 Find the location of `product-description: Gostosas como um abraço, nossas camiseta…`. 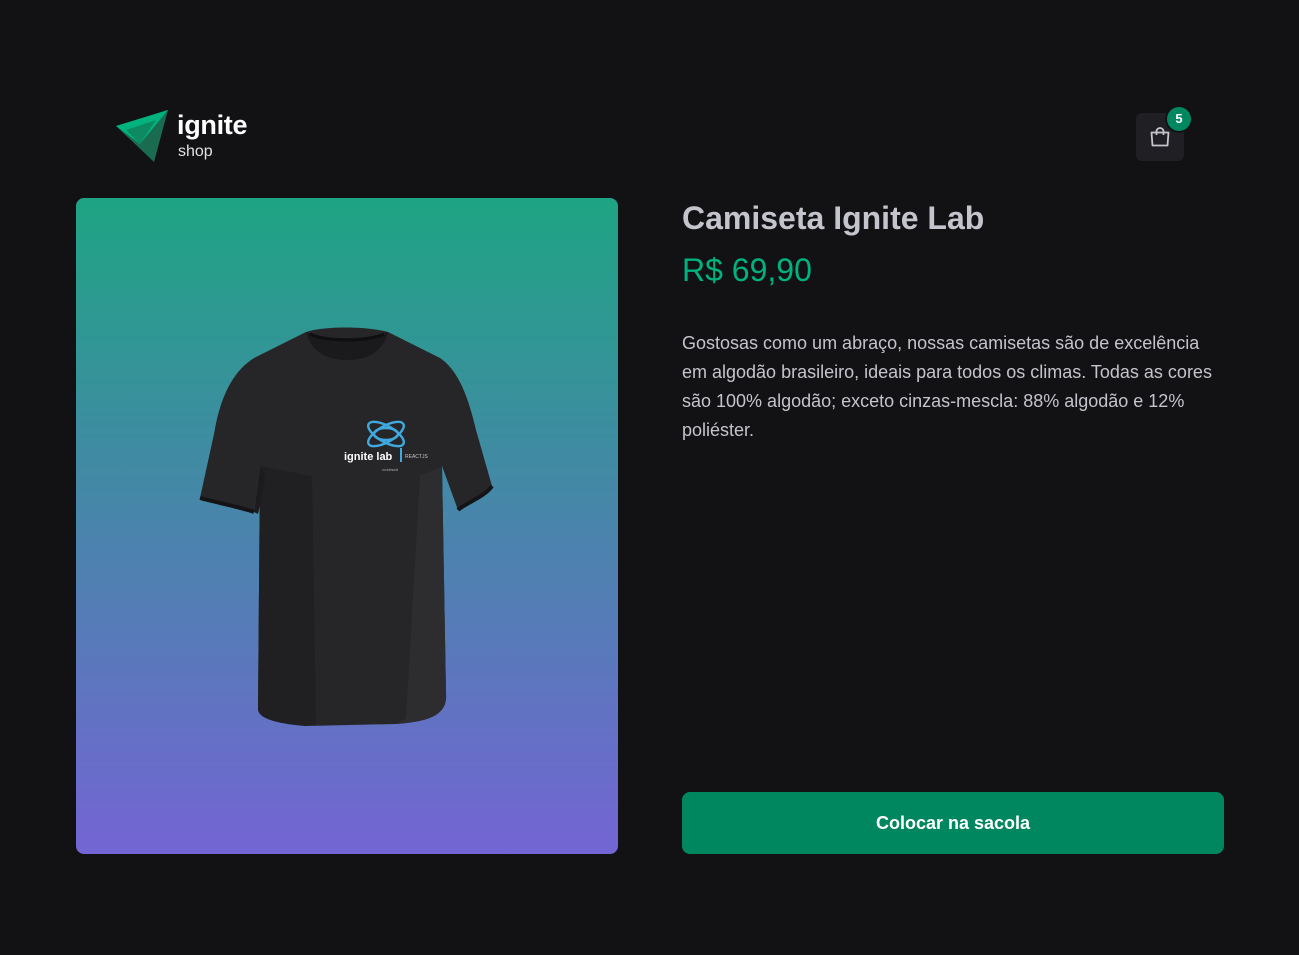

product-description: Gostosas como um abraço, nossas camiseta… is located at coordinates (947, 386).